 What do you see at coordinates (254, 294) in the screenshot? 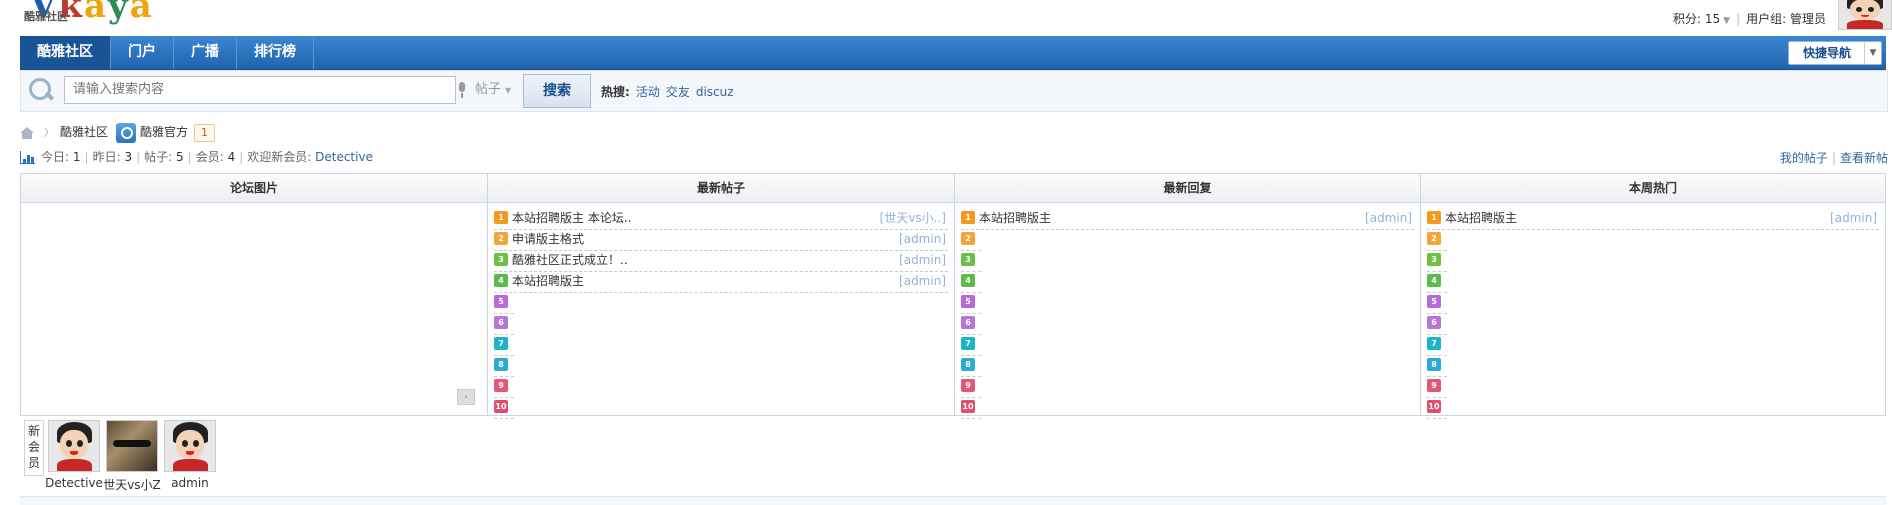
I see `column-forum-pics: 论坛图片 ›` at bounding box center [254, 294].